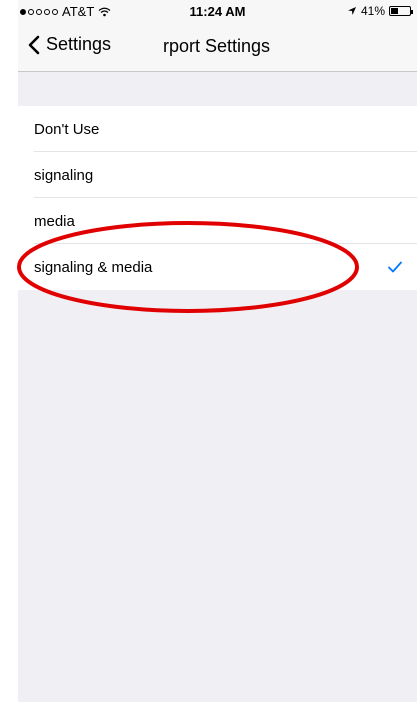 The height and width of the screenshot is (702, 417). I want to click on page-title: rport Settings, so click(217, 46).